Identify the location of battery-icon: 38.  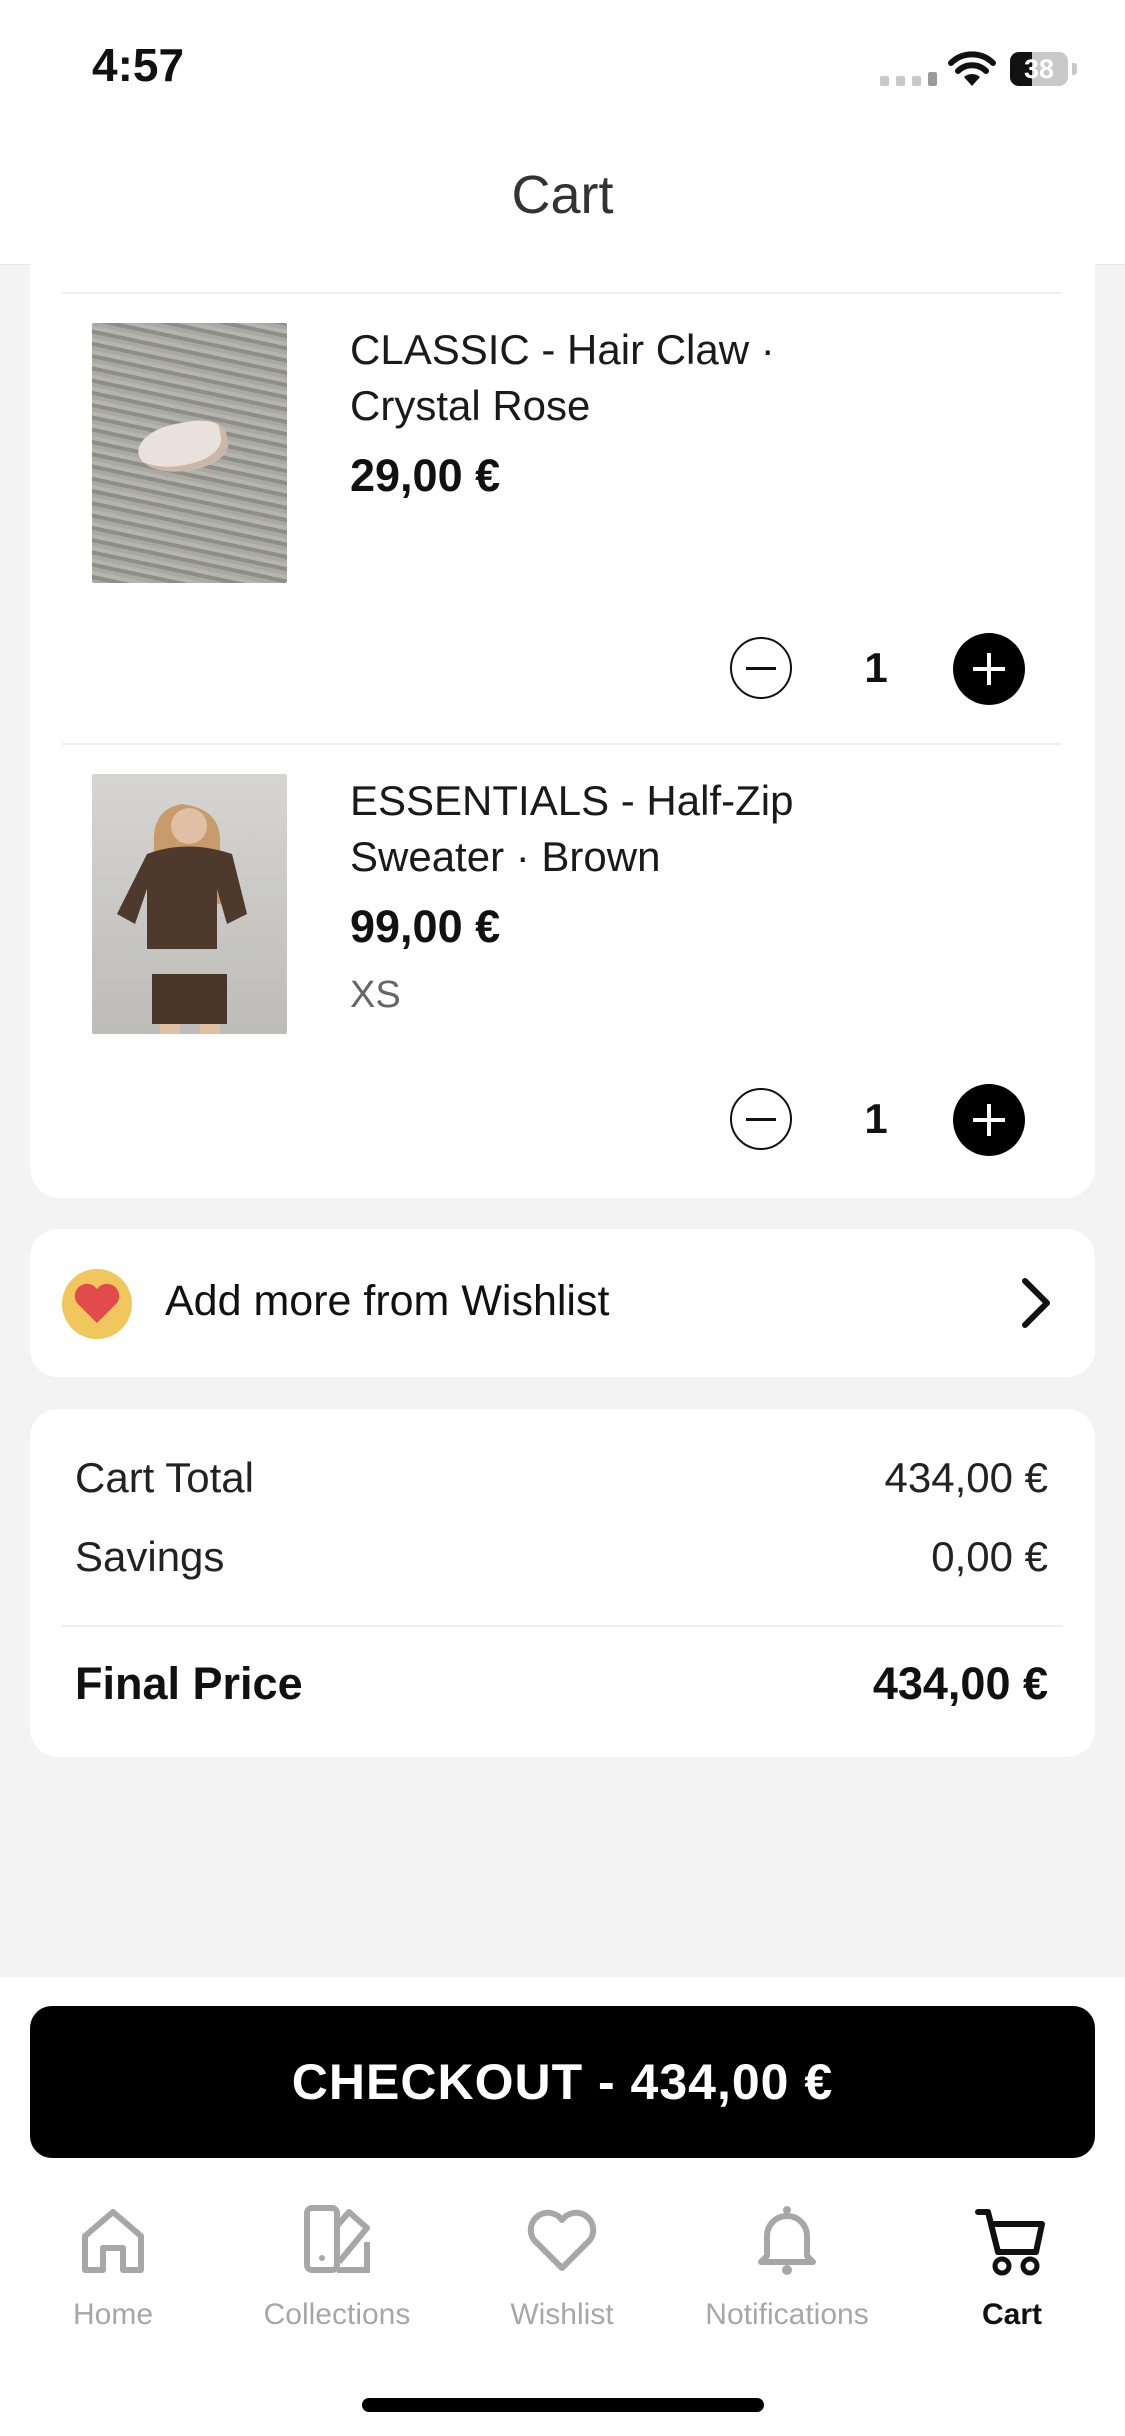
(1039, 69).